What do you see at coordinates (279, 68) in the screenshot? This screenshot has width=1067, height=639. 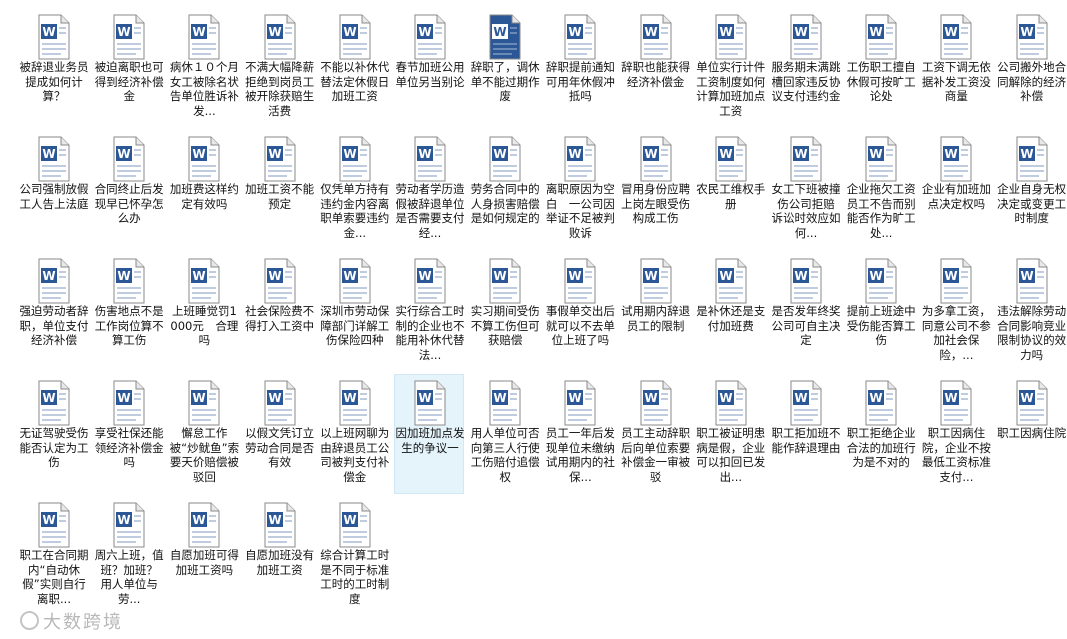 I see `file-item: W 不满大幅降薪拒绝到岗员工被开除获赔生活费` at bounding box center [279, 68].